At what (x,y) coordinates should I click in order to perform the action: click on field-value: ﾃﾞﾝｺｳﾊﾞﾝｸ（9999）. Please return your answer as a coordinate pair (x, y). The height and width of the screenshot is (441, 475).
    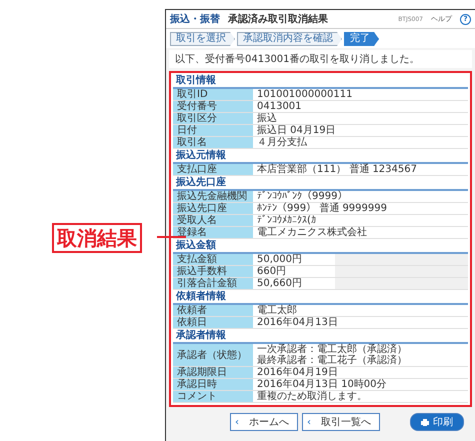
    Looking at the image, I should click on (360, 196).